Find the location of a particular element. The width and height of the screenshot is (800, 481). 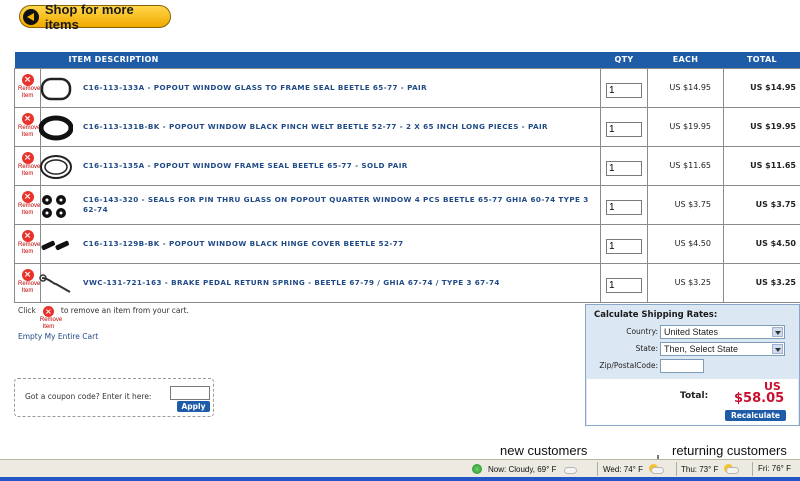

header-qty: QTY is located at coordinates (624, 60).